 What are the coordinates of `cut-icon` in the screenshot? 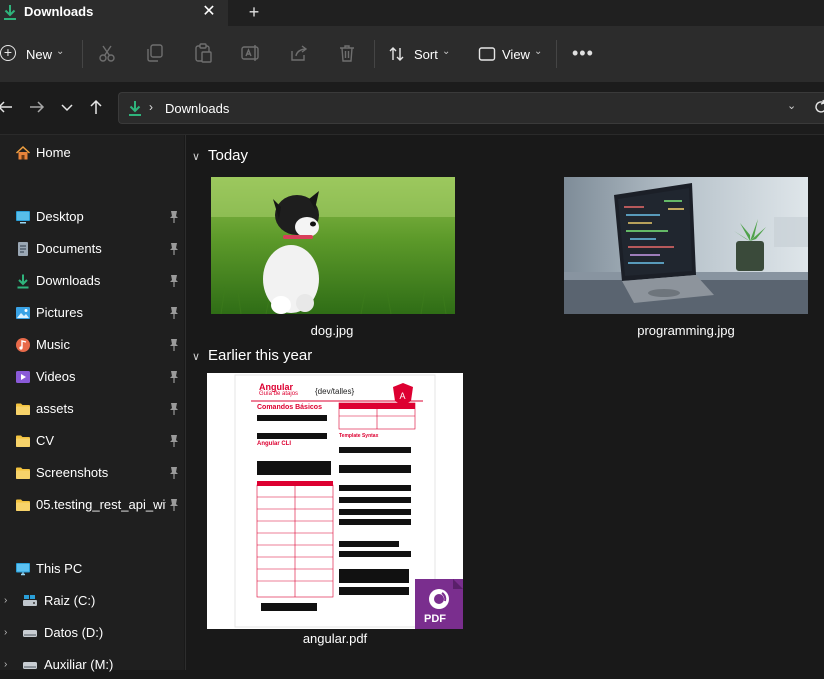 It's located at (107, 53).